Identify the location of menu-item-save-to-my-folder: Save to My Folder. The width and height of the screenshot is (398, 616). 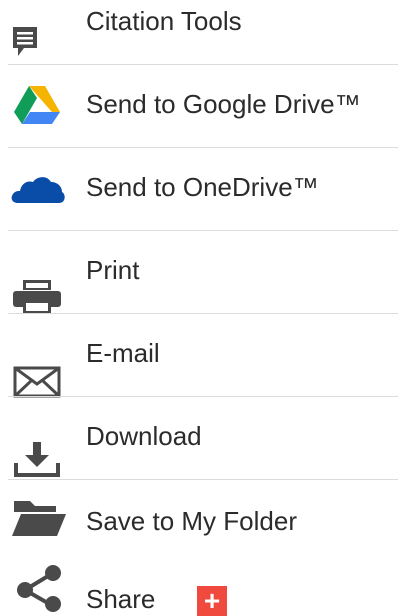
(199, 515).